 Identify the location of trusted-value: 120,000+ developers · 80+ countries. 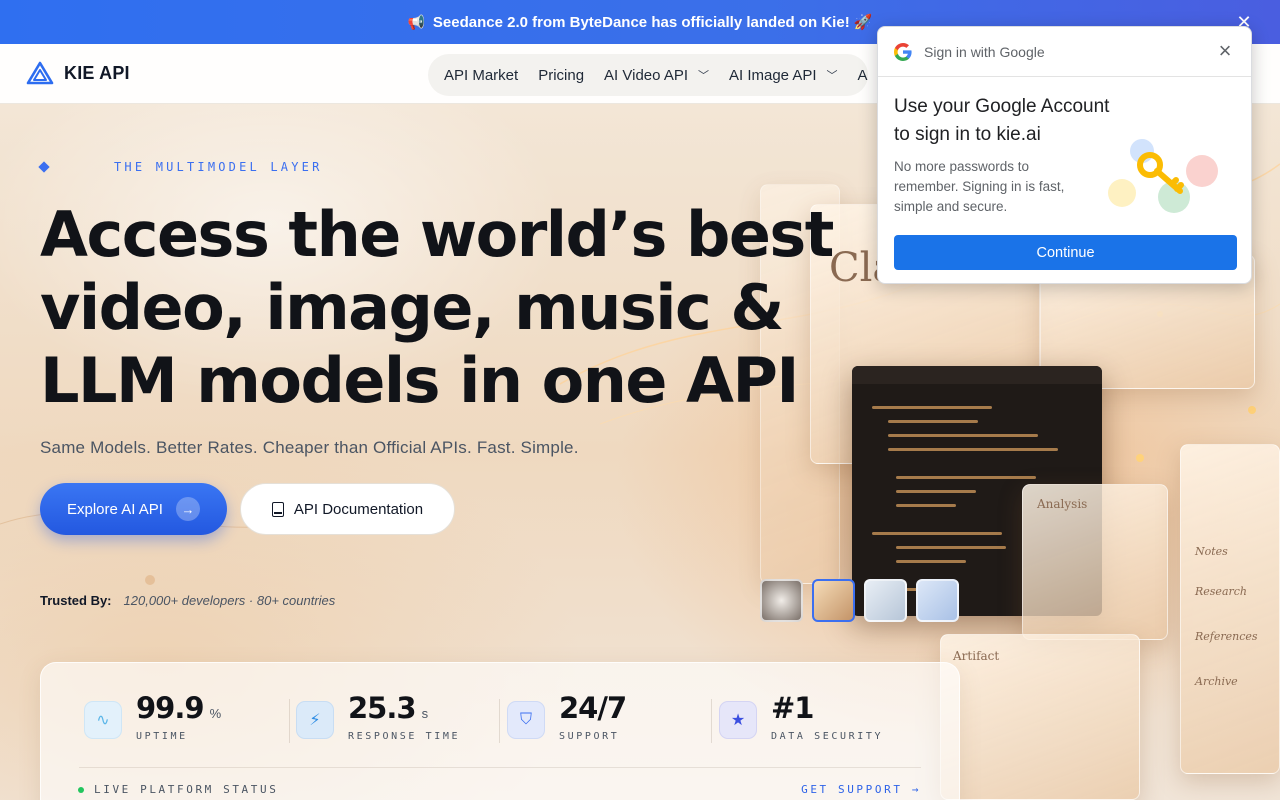
(229, 600).